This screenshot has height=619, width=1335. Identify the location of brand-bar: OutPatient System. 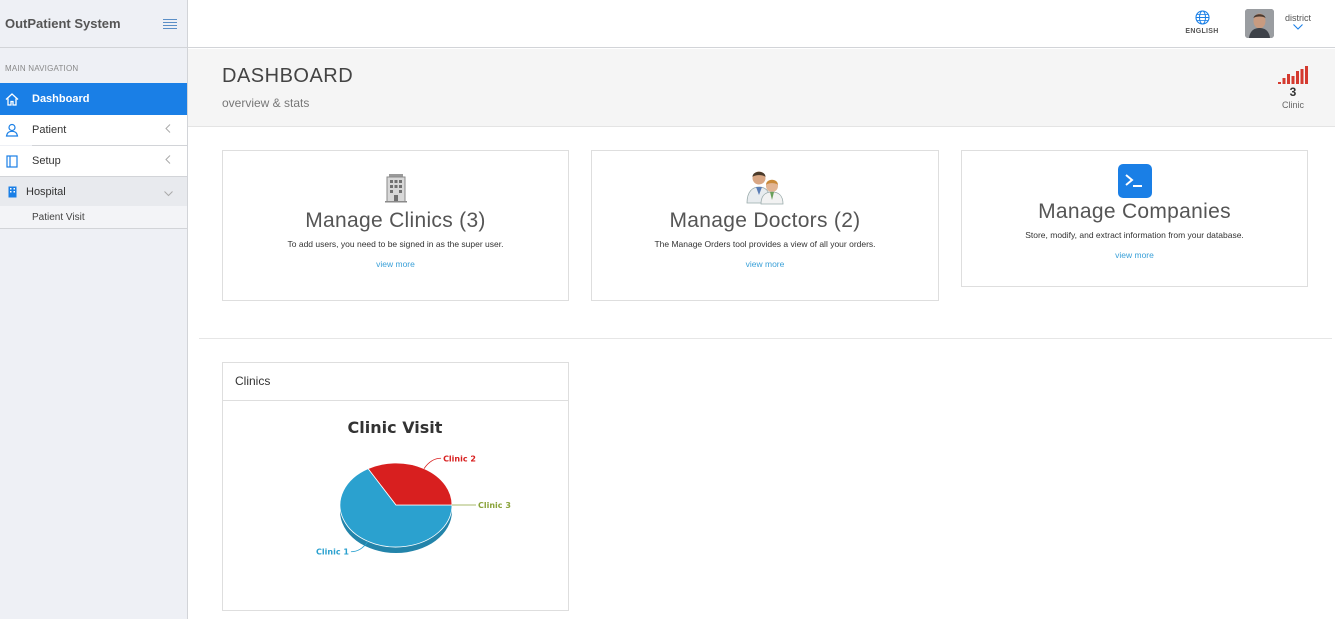
(93, 24).